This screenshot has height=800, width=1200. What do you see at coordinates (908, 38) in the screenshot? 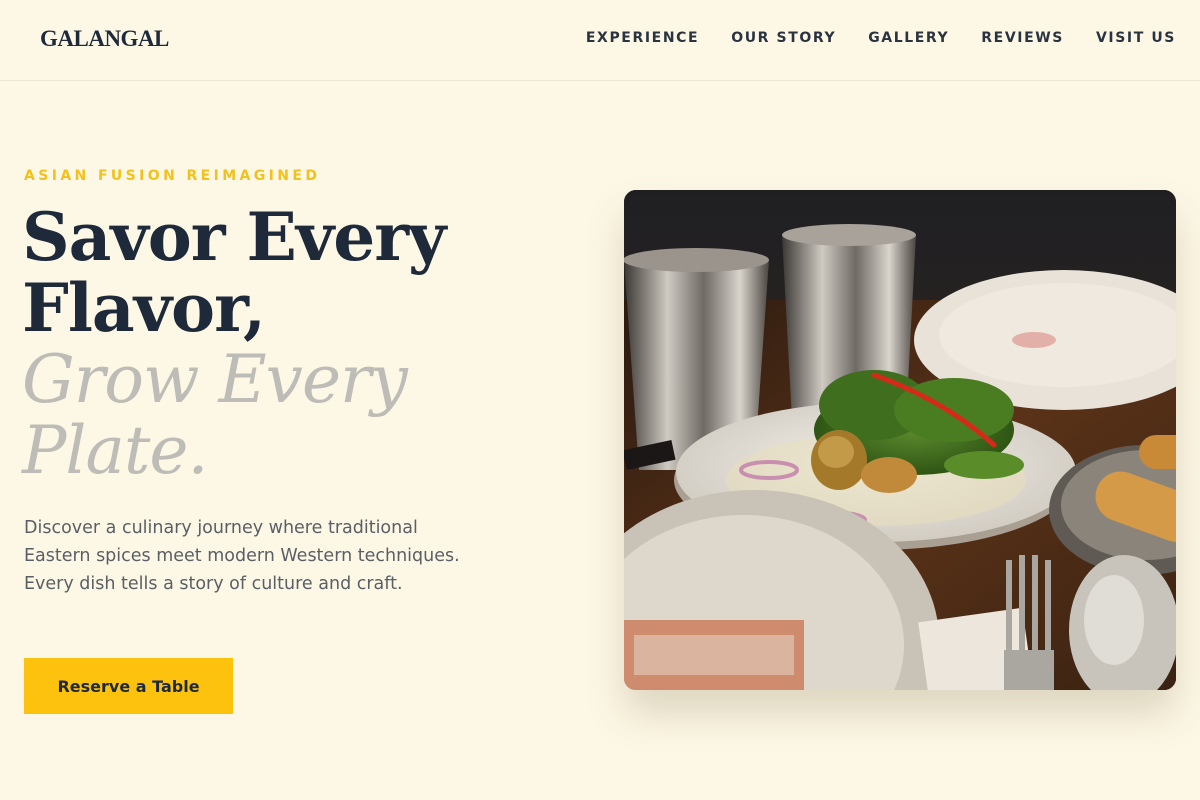
I see `nav-link-gallery: GALLERY` at bounding box center [908, 38].